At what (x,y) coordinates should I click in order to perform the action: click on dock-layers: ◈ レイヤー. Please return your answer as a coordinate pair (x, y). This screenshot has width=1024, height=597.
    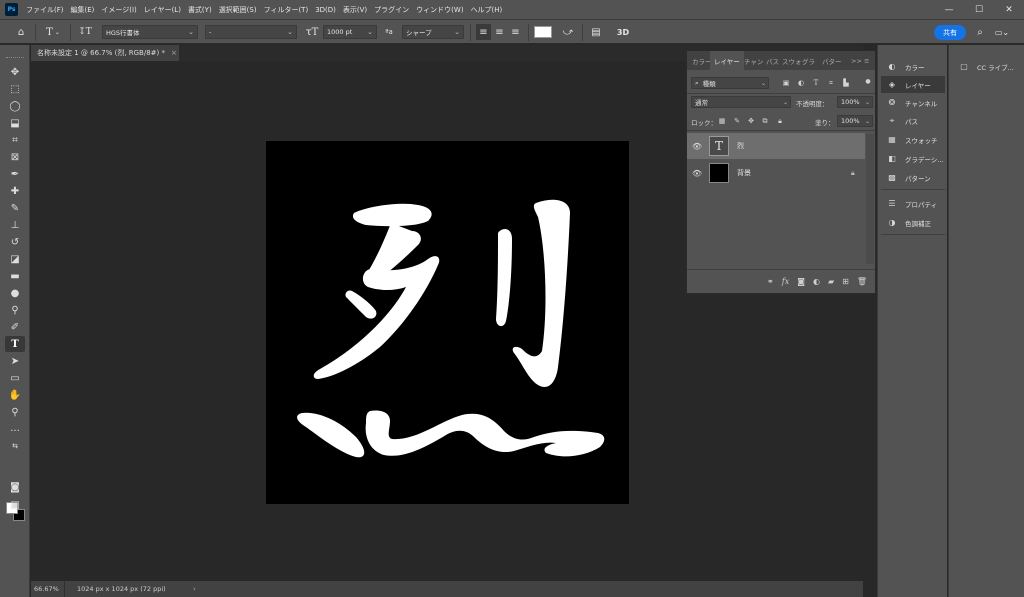
    Looking at the image, I should click on (913, 84).